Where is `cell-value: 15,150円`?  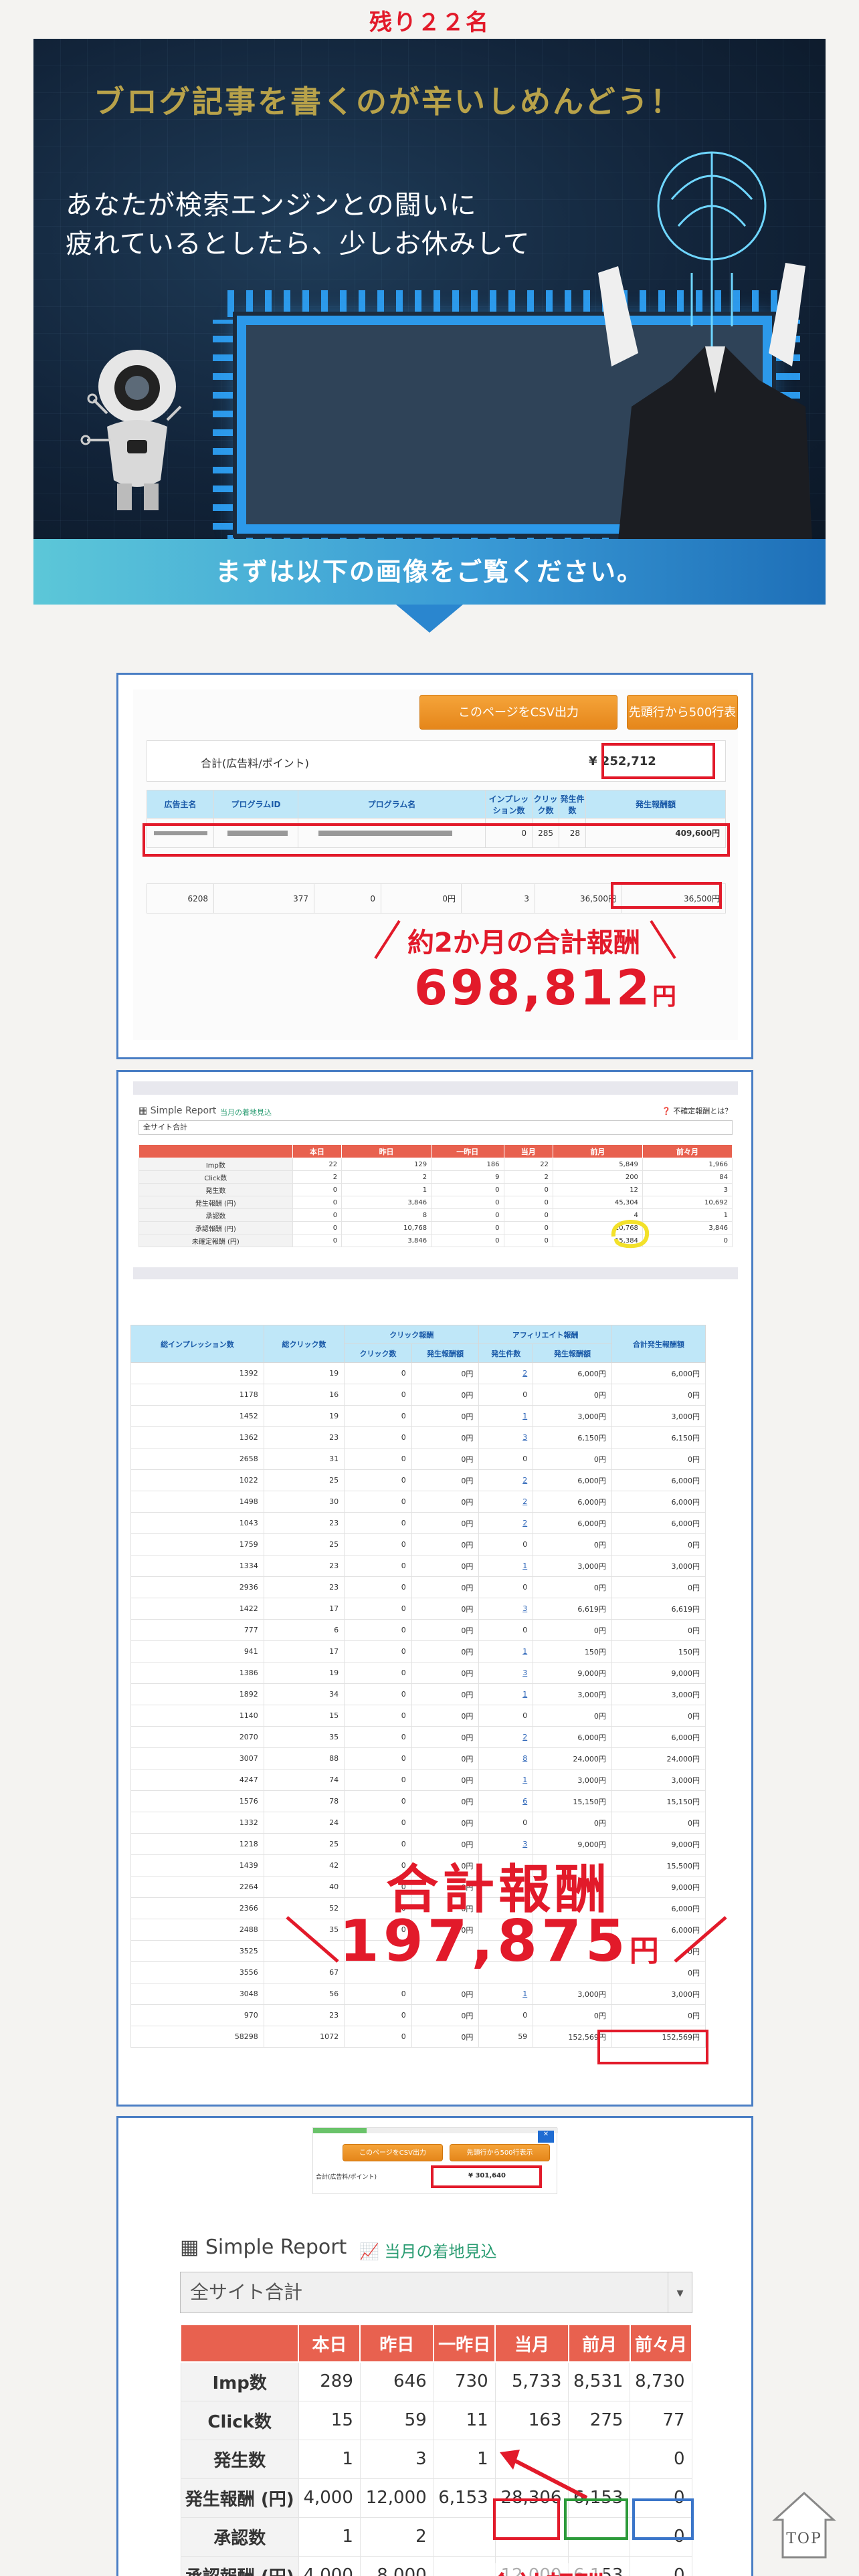 cell-value: 15,150円 is located at coordinates (573, 1801).